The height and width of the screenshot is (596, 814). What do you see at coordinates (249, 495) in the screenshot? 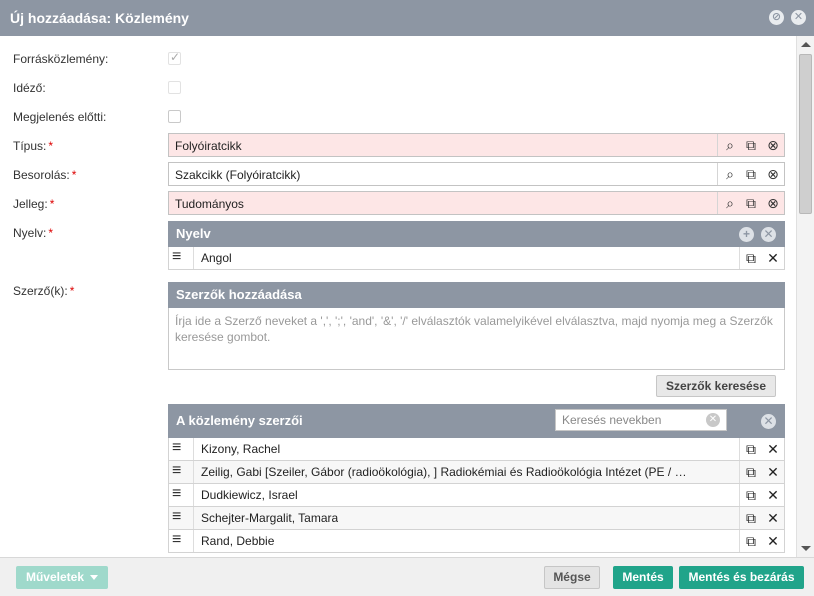
I see `author-name: Dudkiewicz, Israel` at bounding box center [249, 495].